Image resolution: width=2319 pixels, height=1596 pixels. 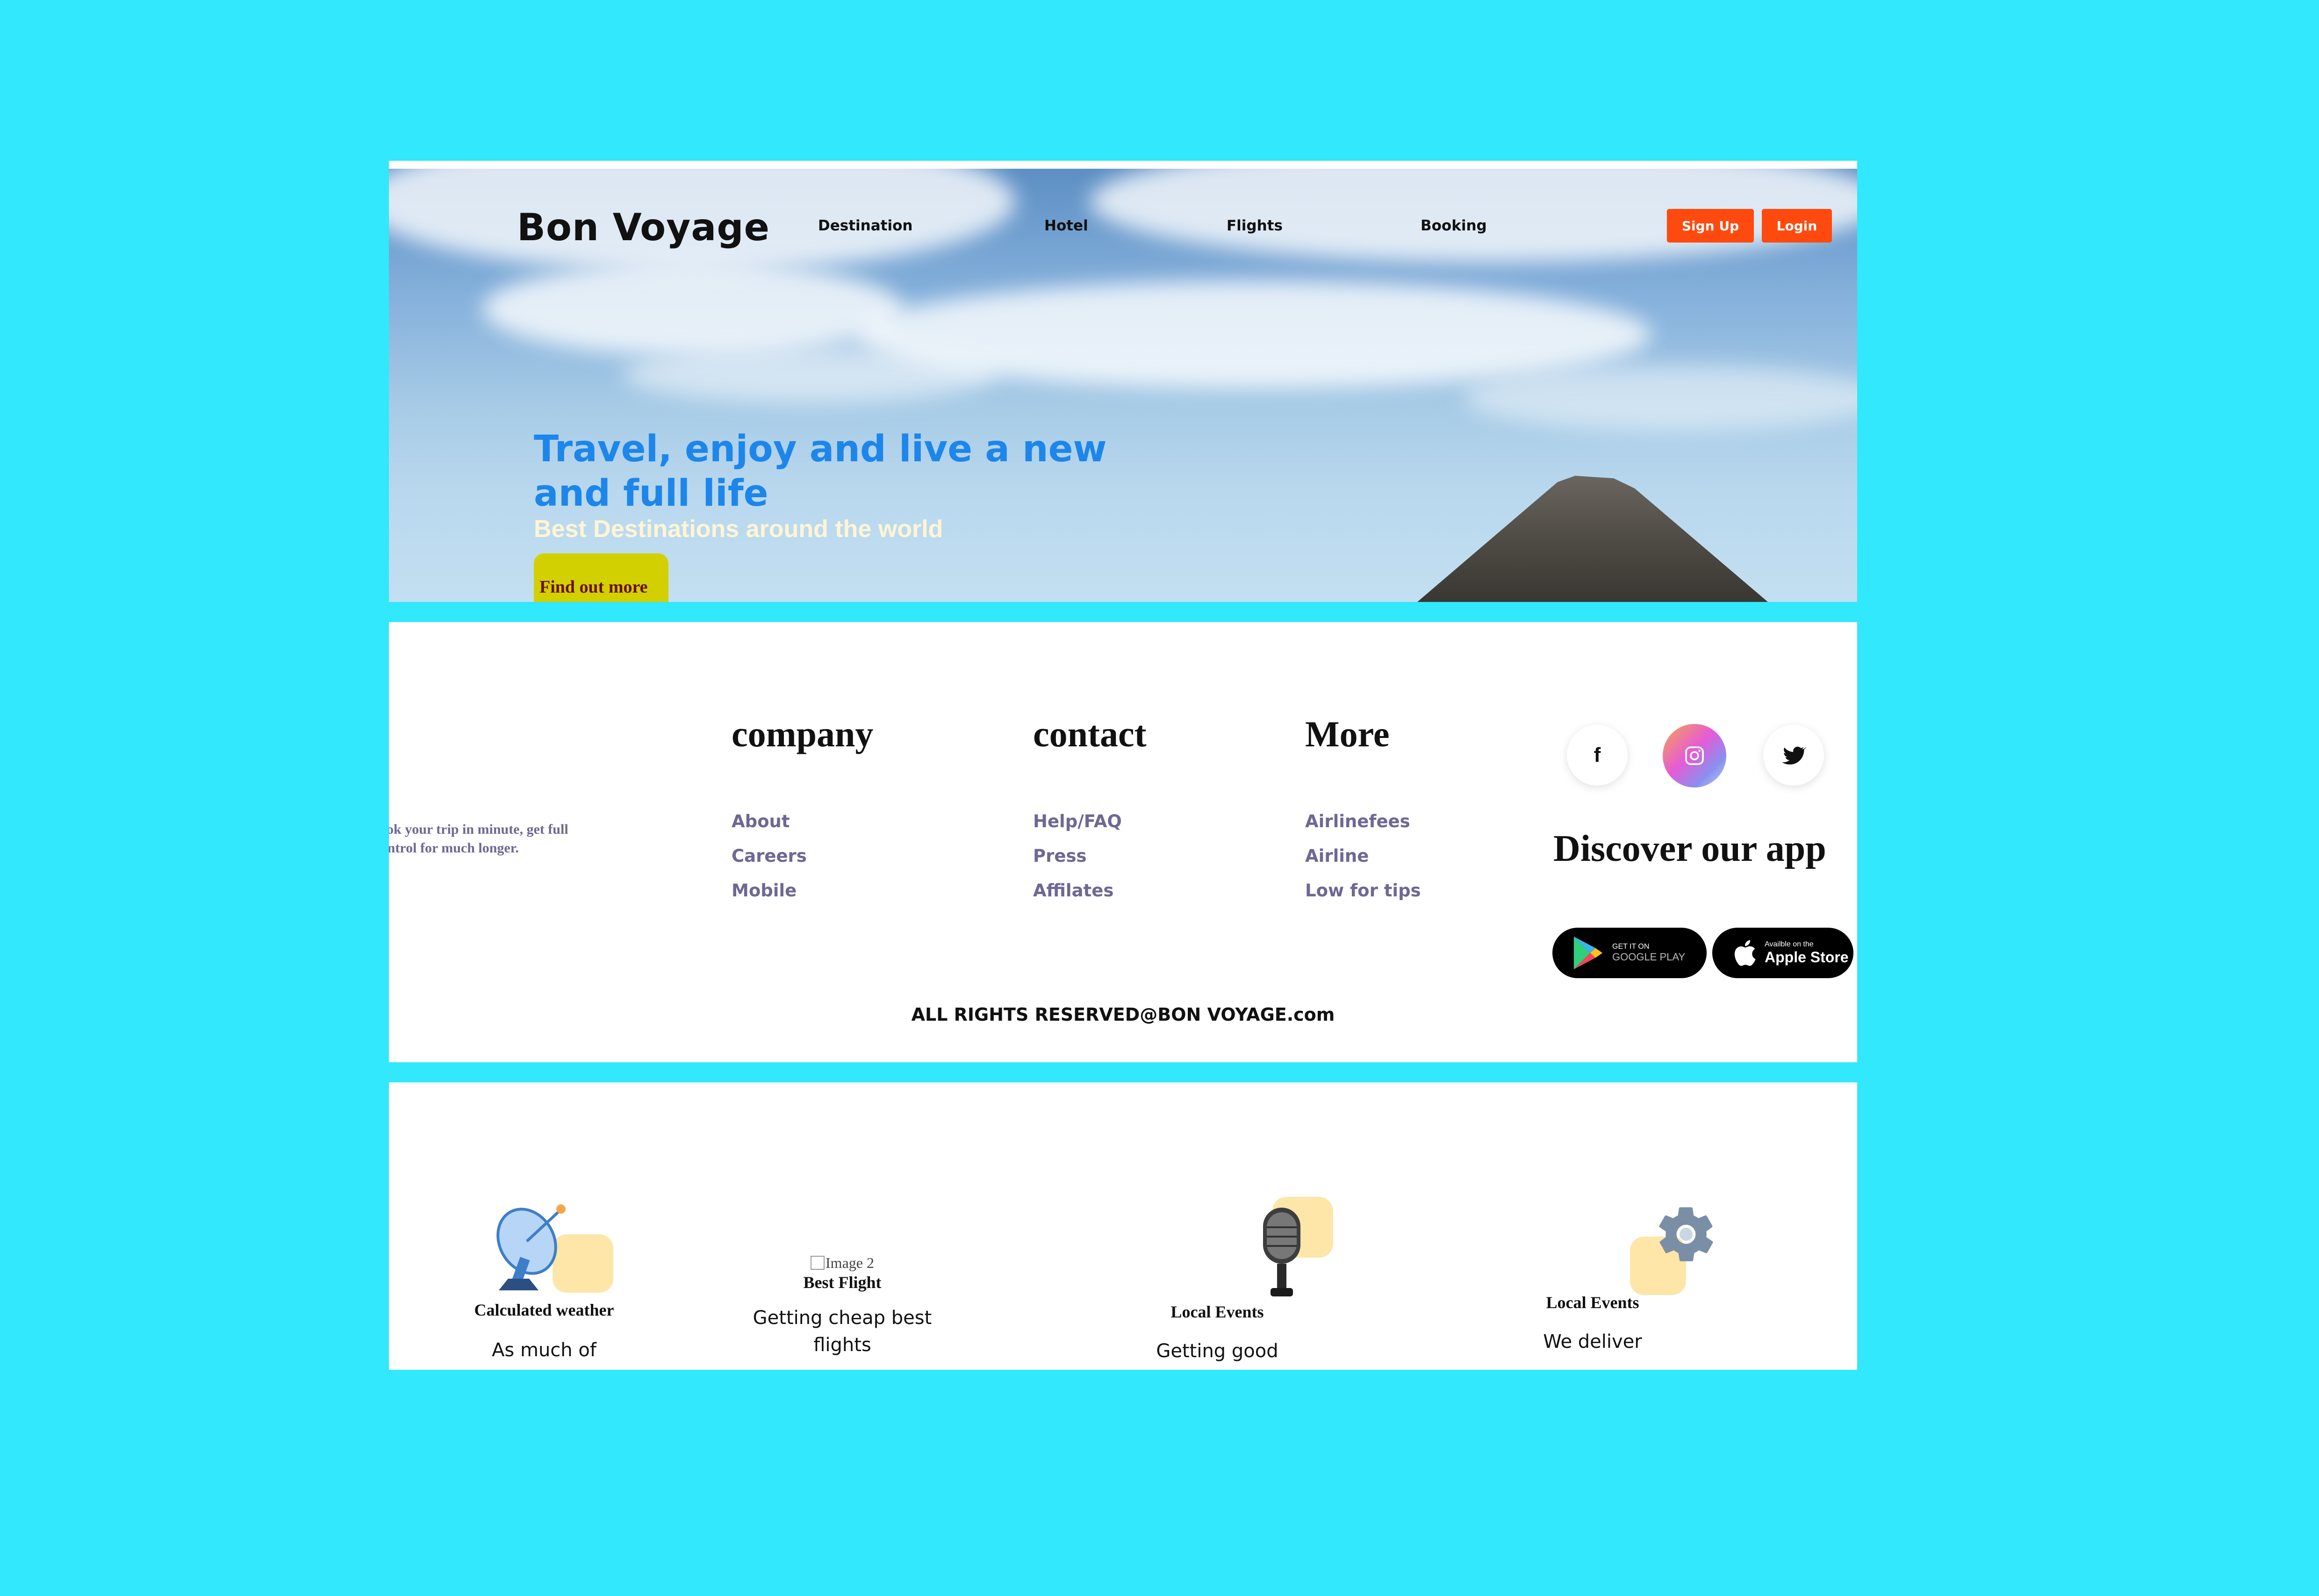 I want to click on link-mobile: Mobile, so click(x=764, y=890).